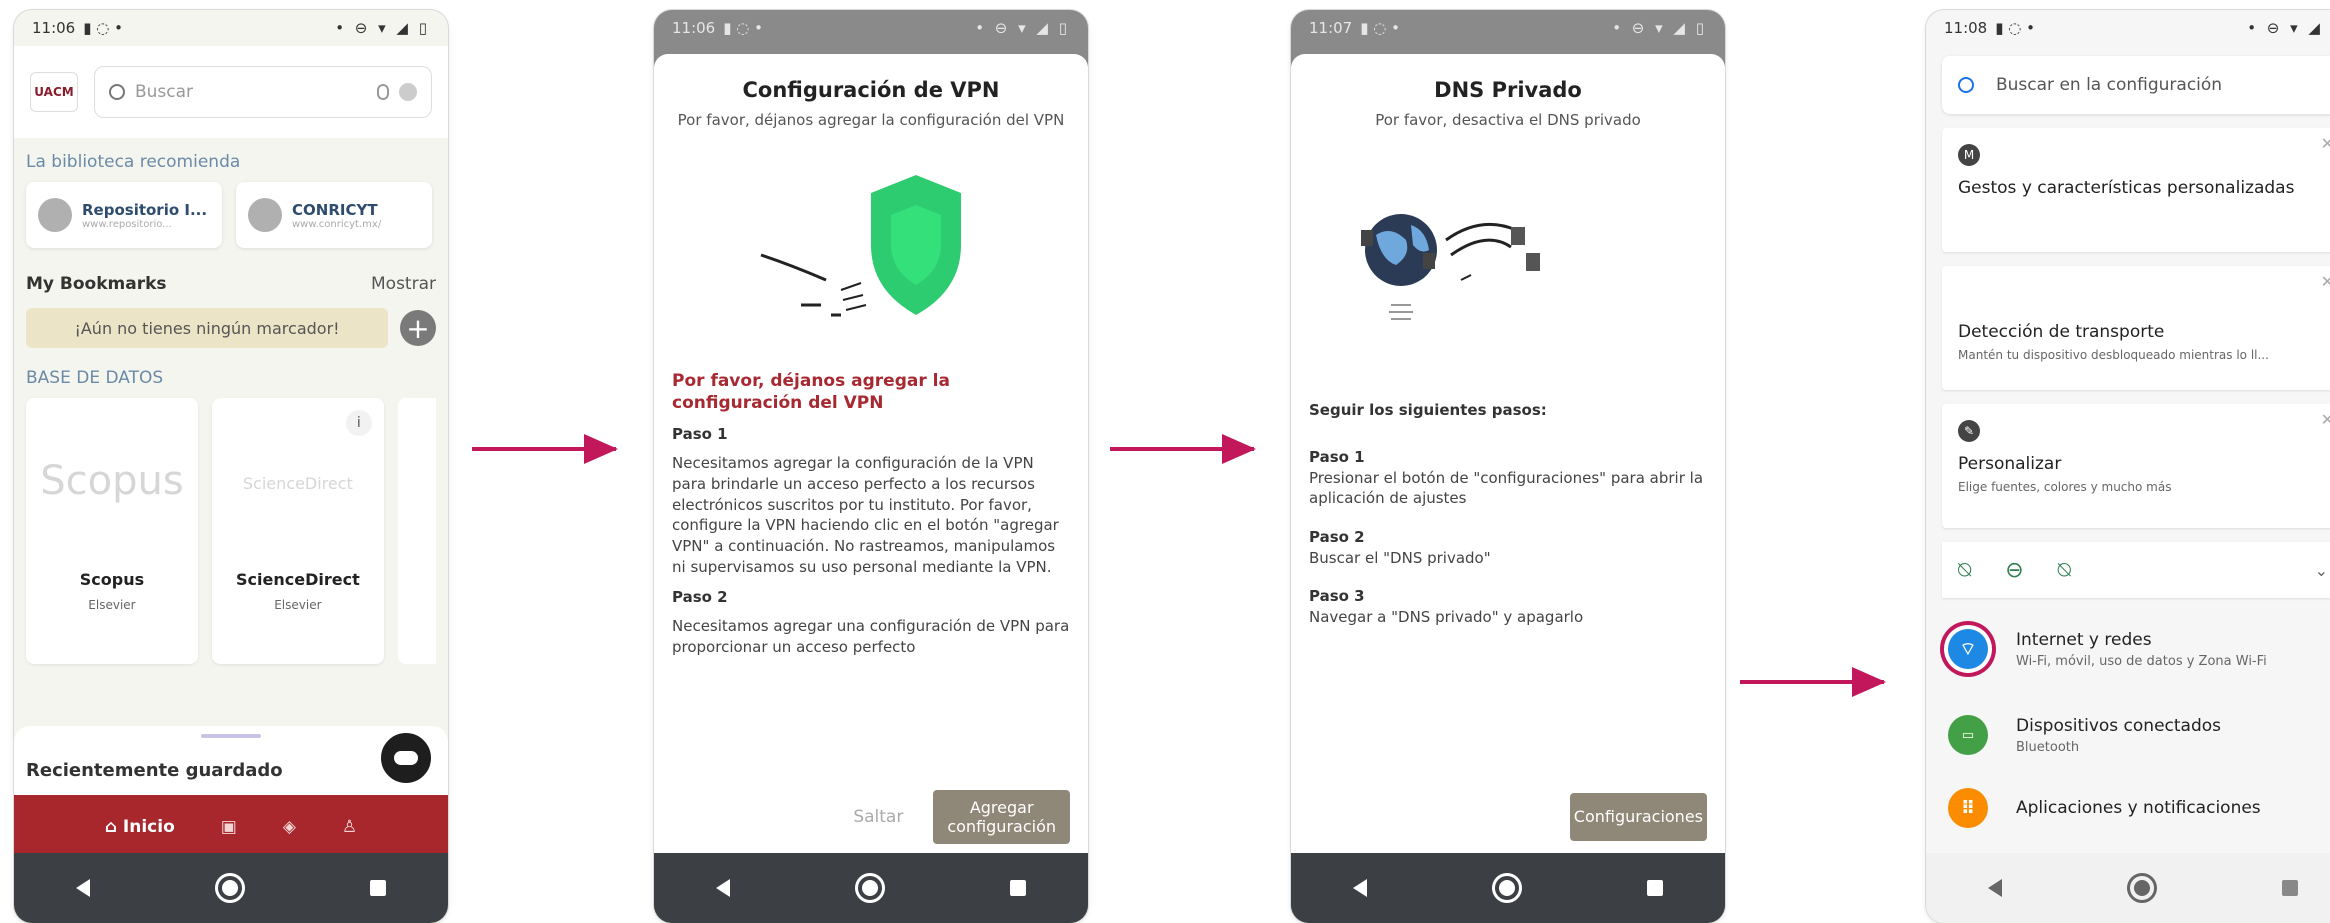 The height and width of the screenshot is (923, 2330). What do you see at coordinates (878, 817) in the screenshot?
I see `skip-button: Saltar` at bounding box center [878, 817].